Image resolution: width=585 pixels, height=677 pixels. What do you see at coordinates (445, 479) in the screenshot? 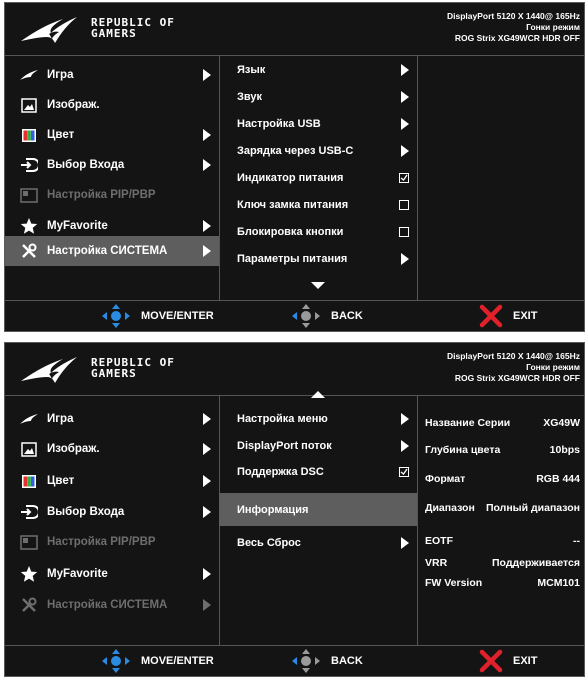
I see `info-key: Формат` at bounding box center [445, 479].